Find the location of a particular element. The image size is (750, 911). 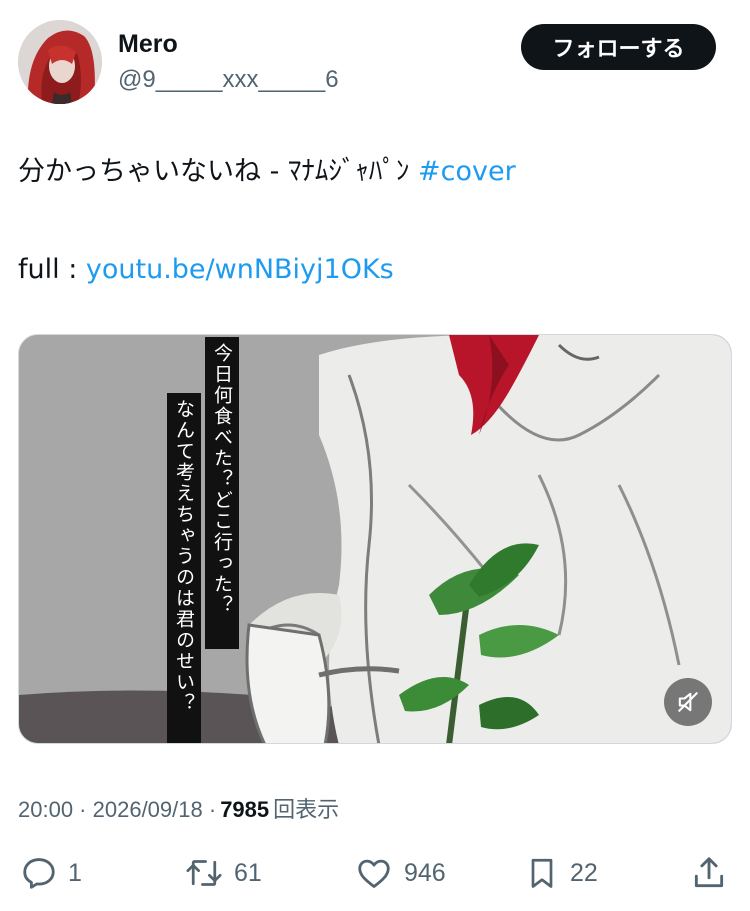

share-icon is located at coordinates (709, 872).